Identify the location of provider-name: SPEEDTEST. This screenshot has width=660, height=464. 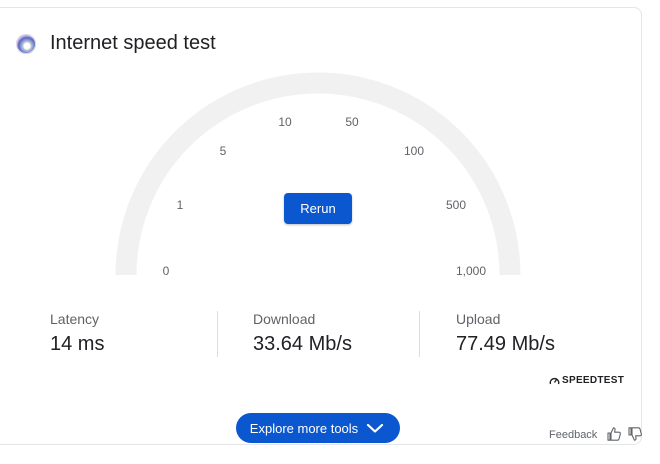
(593, 380).